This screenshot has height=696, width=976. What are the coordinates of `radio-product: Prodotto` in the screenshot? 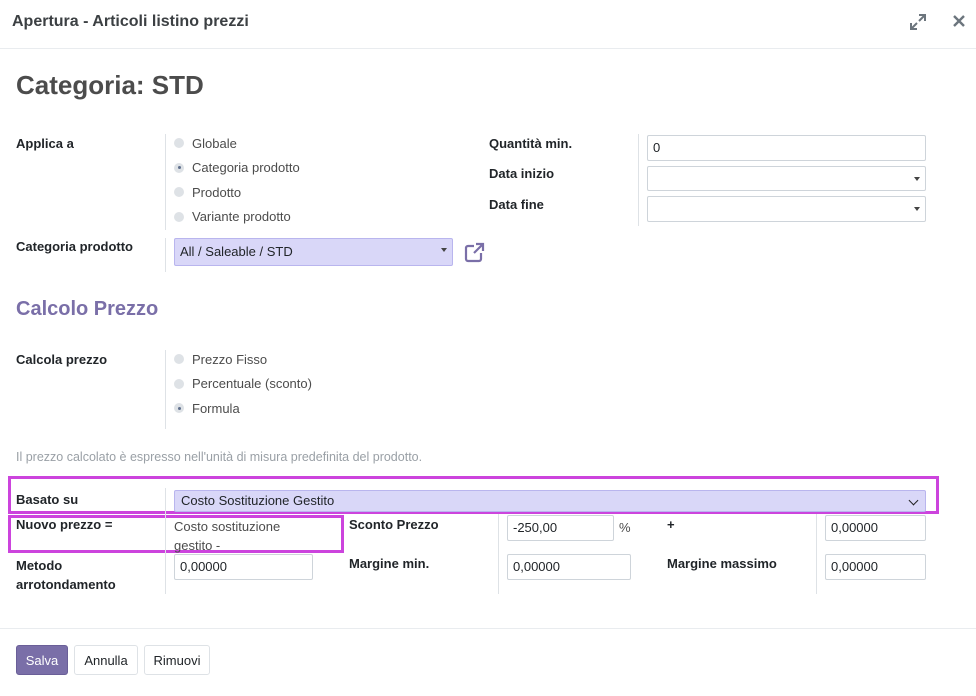 It's located at (237, 192).